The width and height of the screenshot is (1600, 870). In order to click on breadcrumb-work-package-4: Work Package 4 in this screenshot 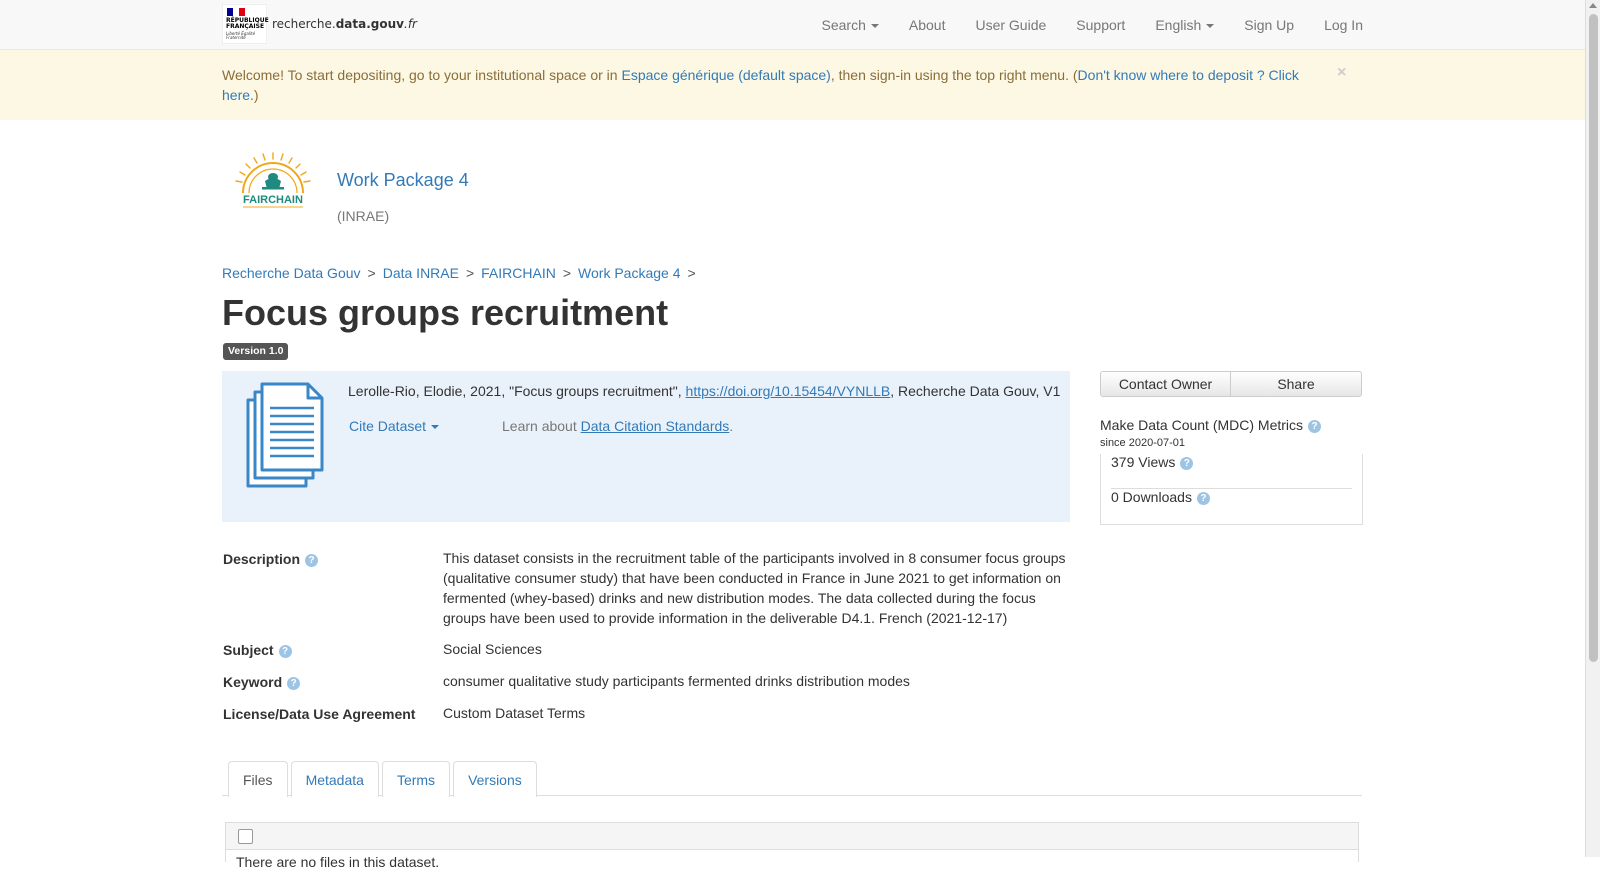, I will do `click(629, 273)`.